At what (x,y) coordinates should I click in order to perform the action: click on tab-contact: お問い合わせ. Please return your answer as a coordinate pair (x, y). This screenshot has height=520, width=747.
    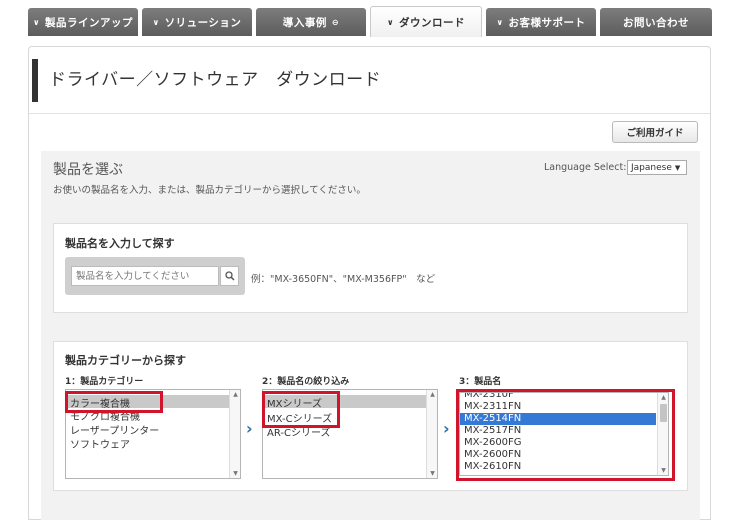
    Looking at the image, I should click on (656, 22).